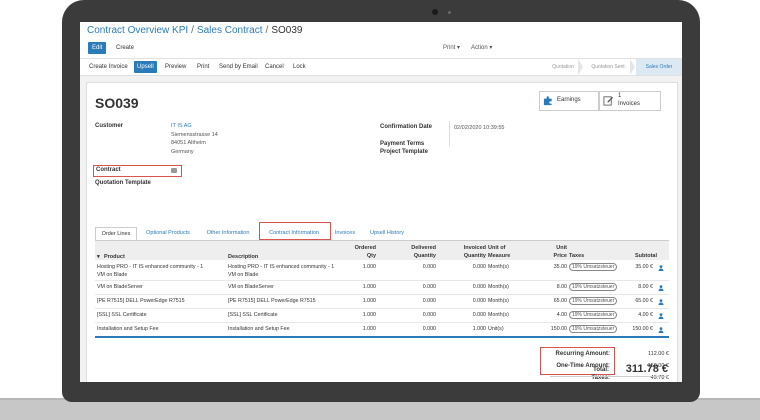 Image resolution: width=760 pixels, height=420 pixels. Describe the element at coordinates (552, 248) in the screenshot. I see `column-price-1: Unit` at that location.